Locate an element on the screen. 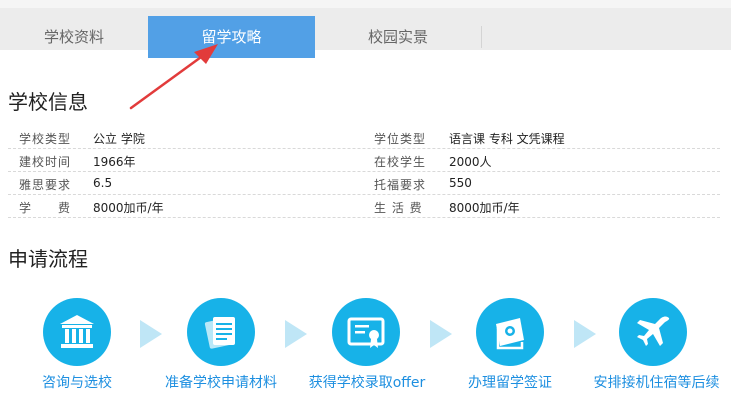  step-label: 准备学校申请材料 is located at coordinates (221, 383).